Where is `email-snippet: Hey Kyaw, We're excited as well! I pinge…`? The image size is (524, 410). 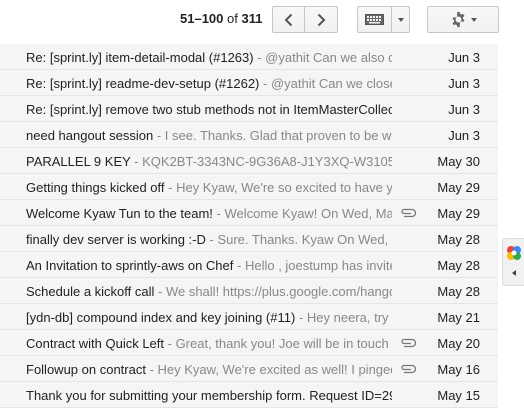 email-snippet: Hey Kyaw, We're excited as well! I pinge… is located at coordinates (274, 369).